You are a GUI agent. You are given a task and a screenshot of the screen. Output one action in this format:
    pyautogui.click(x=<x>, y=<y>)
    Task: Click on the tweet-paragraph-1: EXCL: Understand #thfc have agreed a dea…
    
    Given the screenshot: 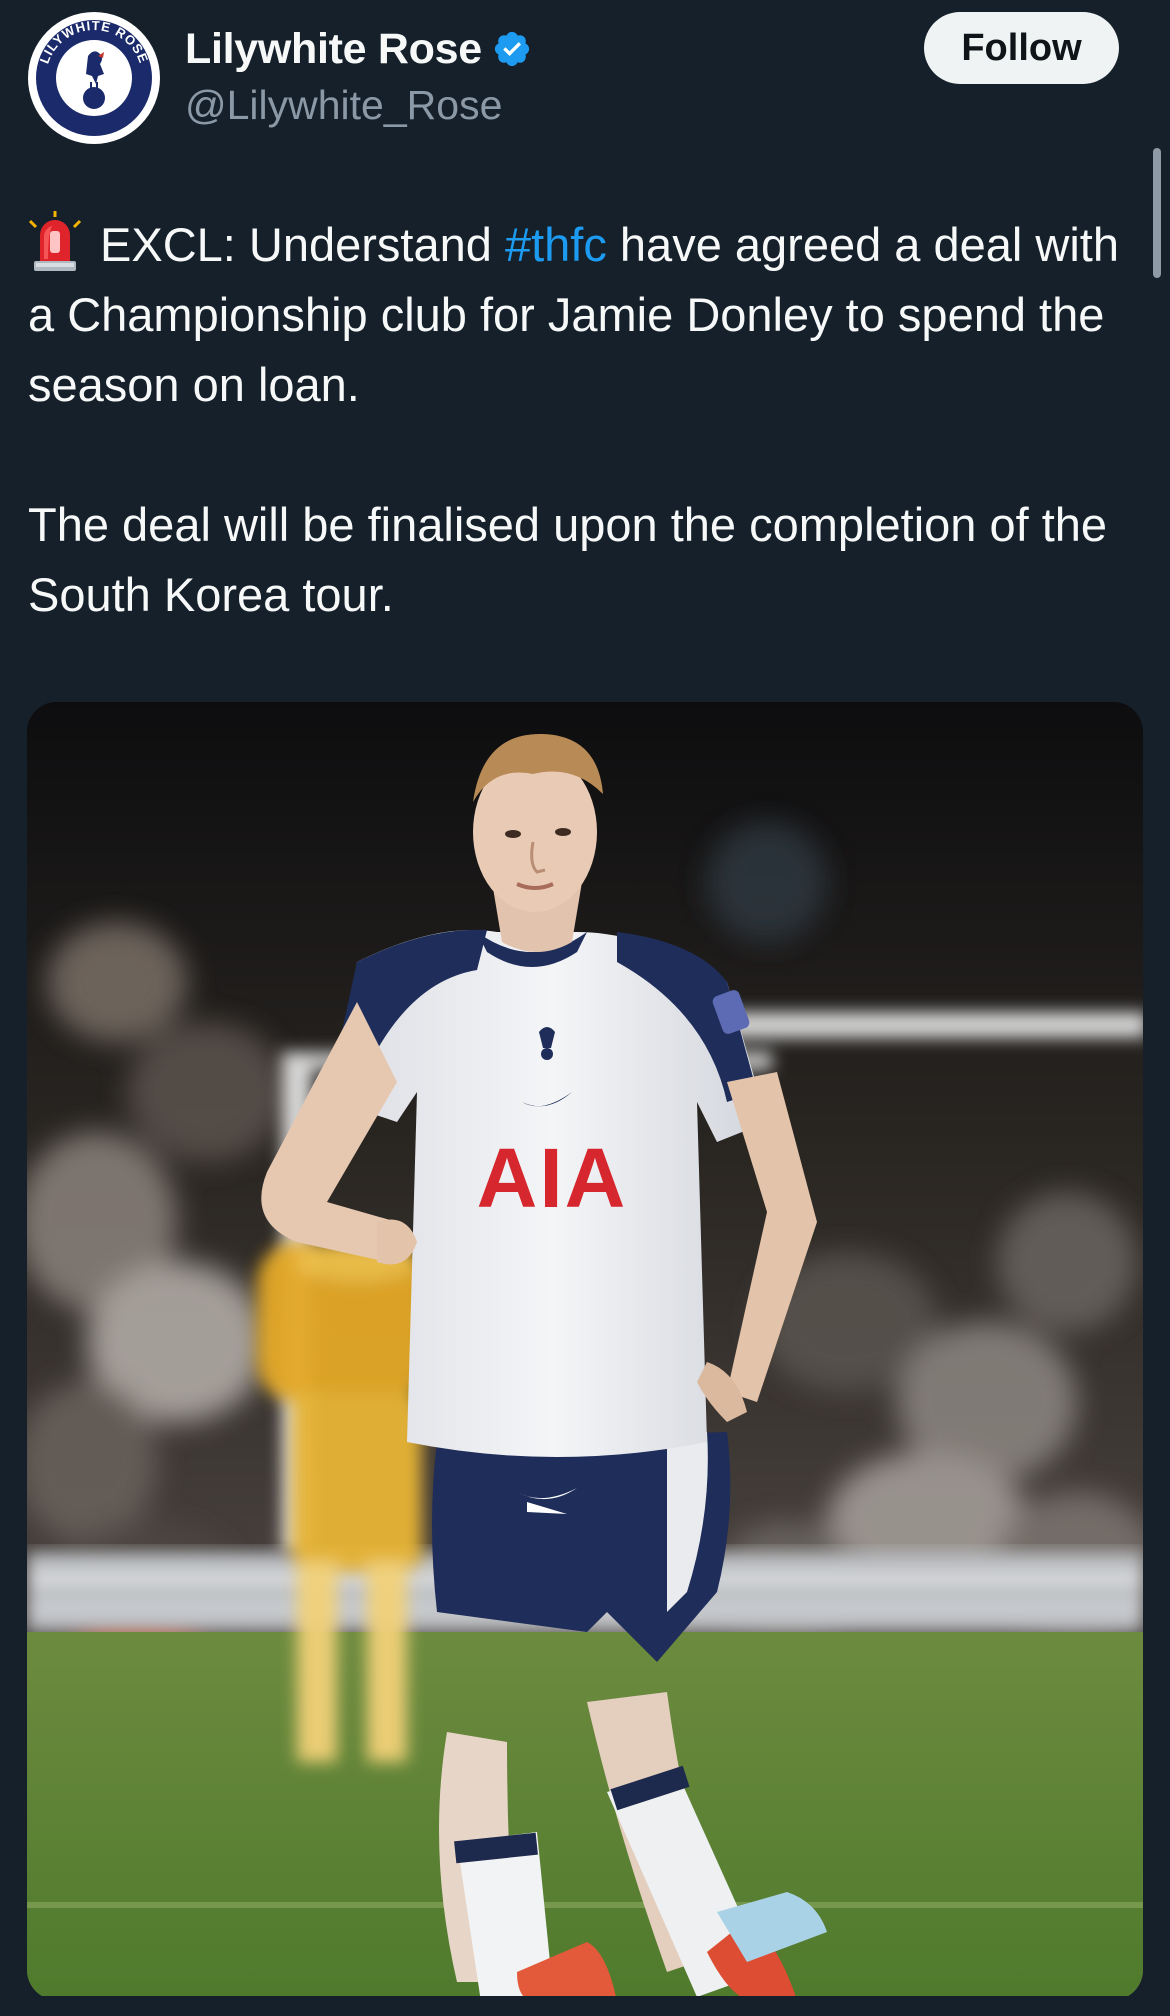 What is the action you would take?
    pyautogui.click(x=585, y=315)
    